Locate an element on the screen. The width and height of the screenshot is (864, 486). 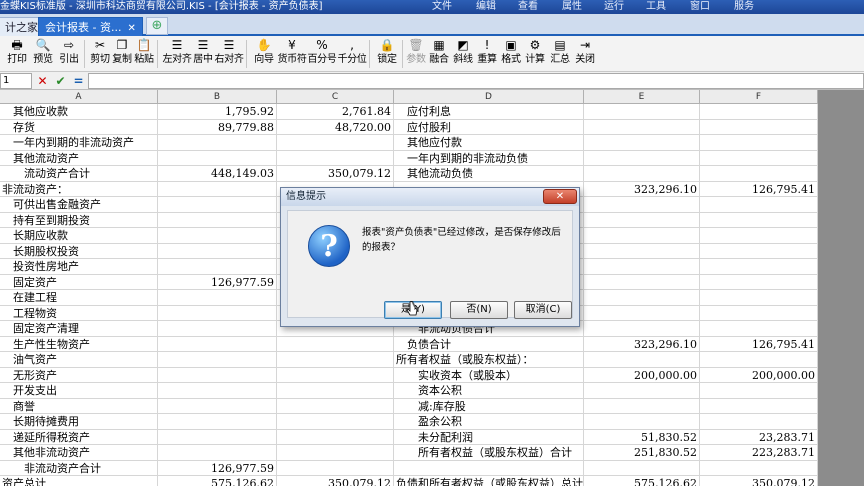
cancel-button: 取消(C) is located at coordinates (543, 310).